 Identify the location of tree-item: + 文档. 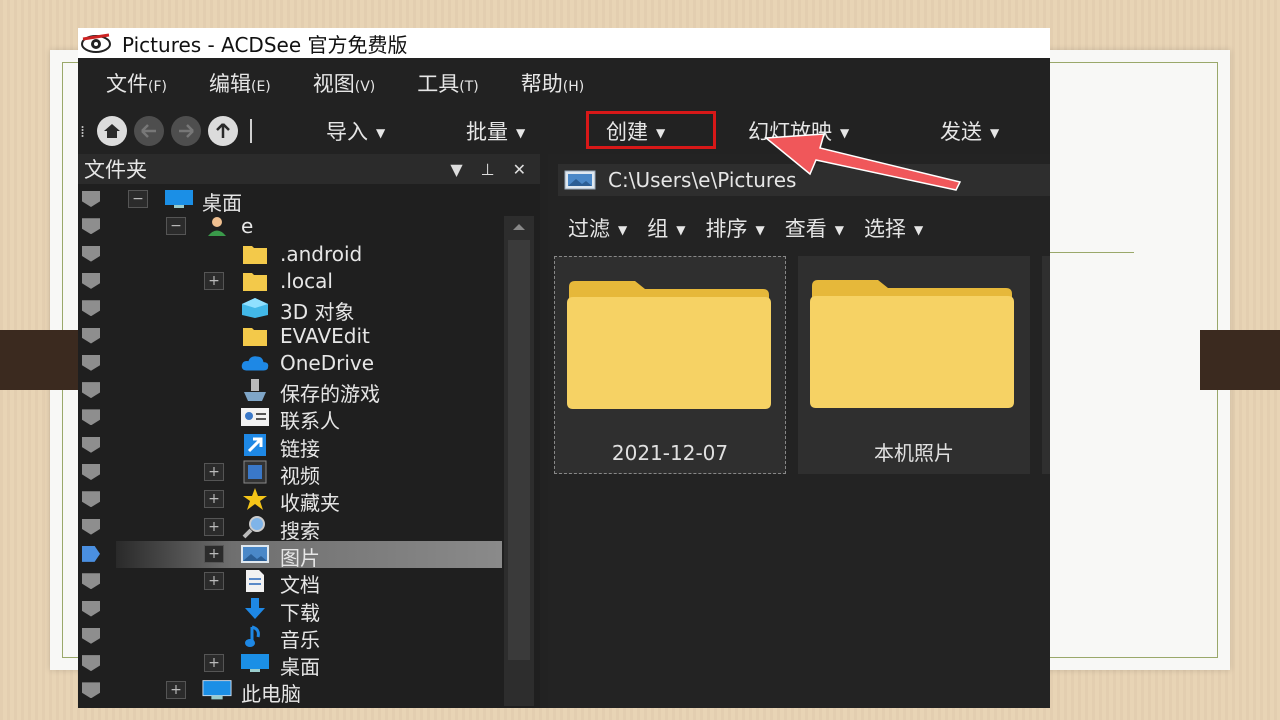
(290, 582).